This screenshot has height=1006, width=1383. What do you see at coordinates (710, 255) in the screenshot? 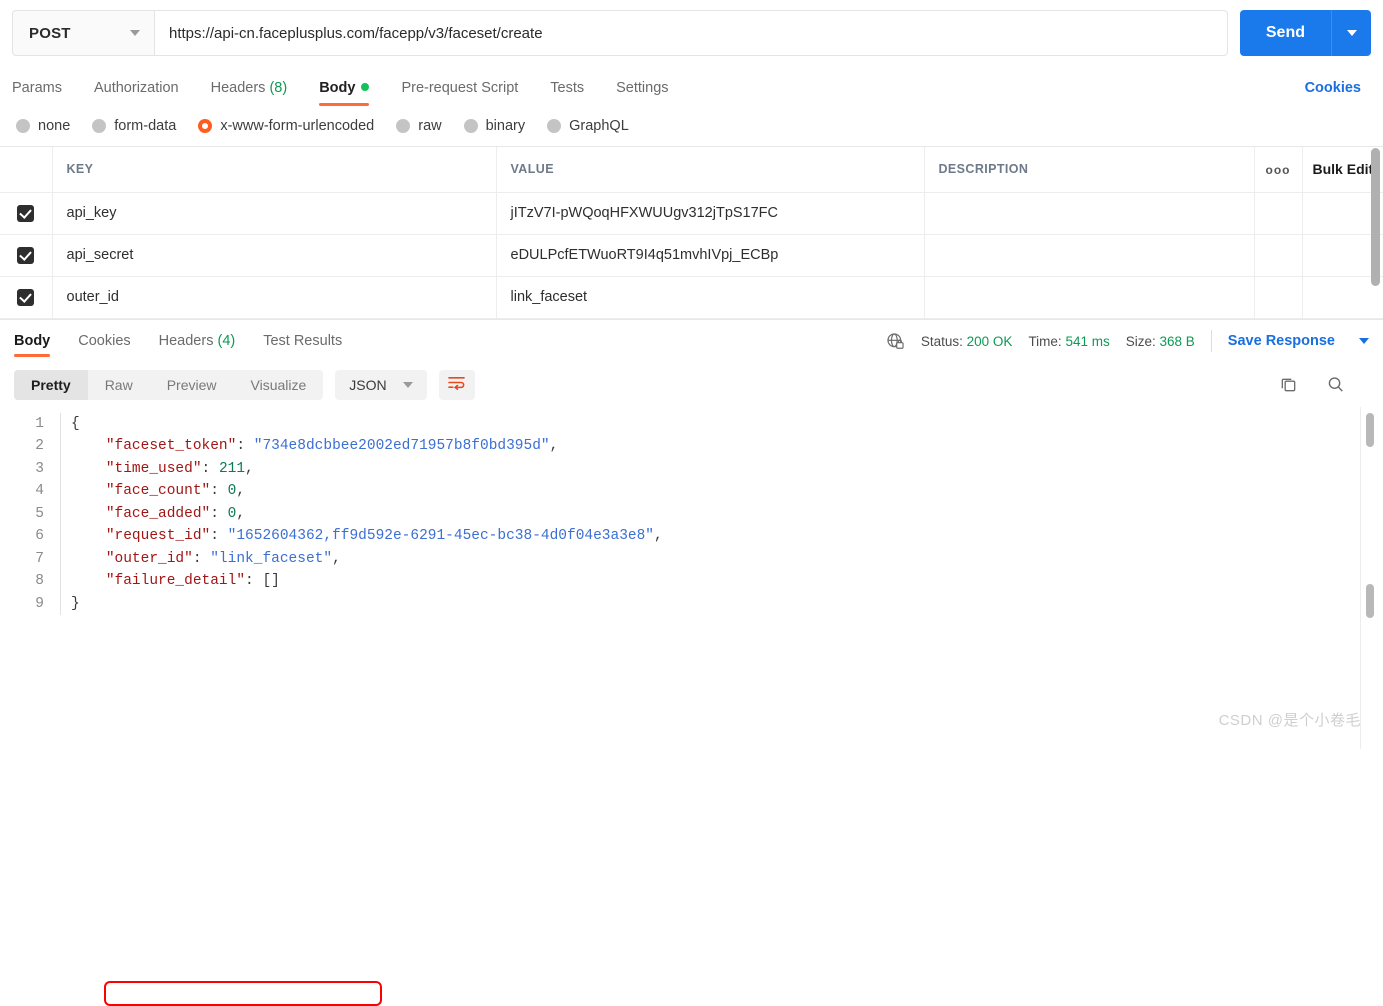
I see `row-value: eDULPcfETWuoRT9I4q51mvhIVpj_ECBp` at bounding box center [710, 255].